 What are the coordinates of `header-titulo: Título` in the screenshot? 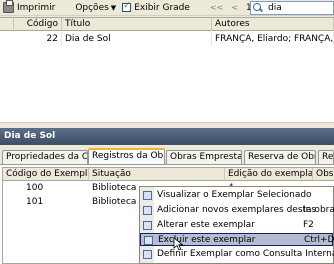 It's located at (137, 24).